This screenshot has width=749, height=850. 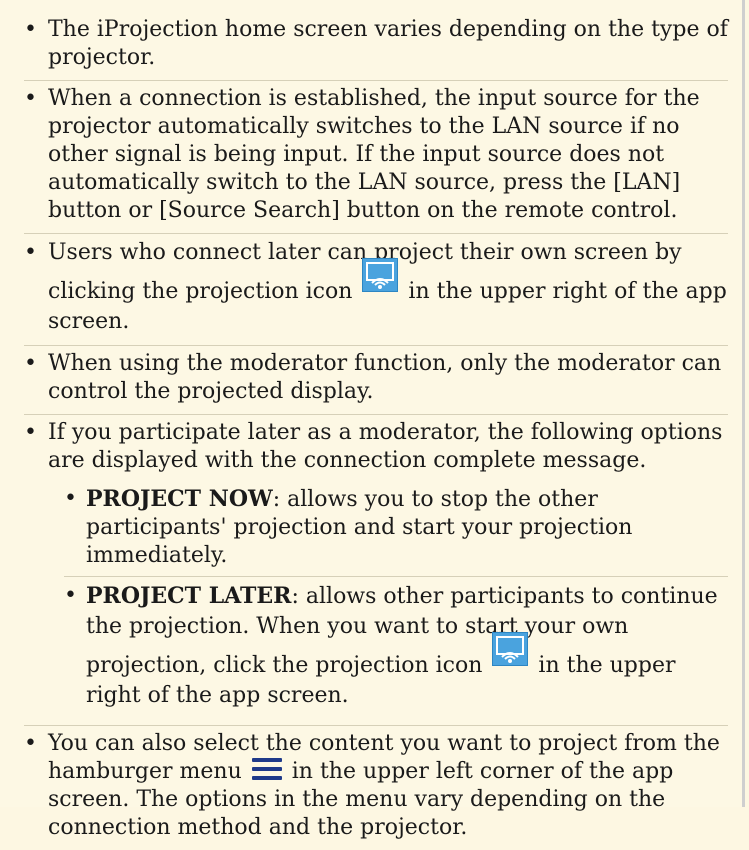 I want to click on option-term: PROJECT NOW, so click(x=179, y=499).